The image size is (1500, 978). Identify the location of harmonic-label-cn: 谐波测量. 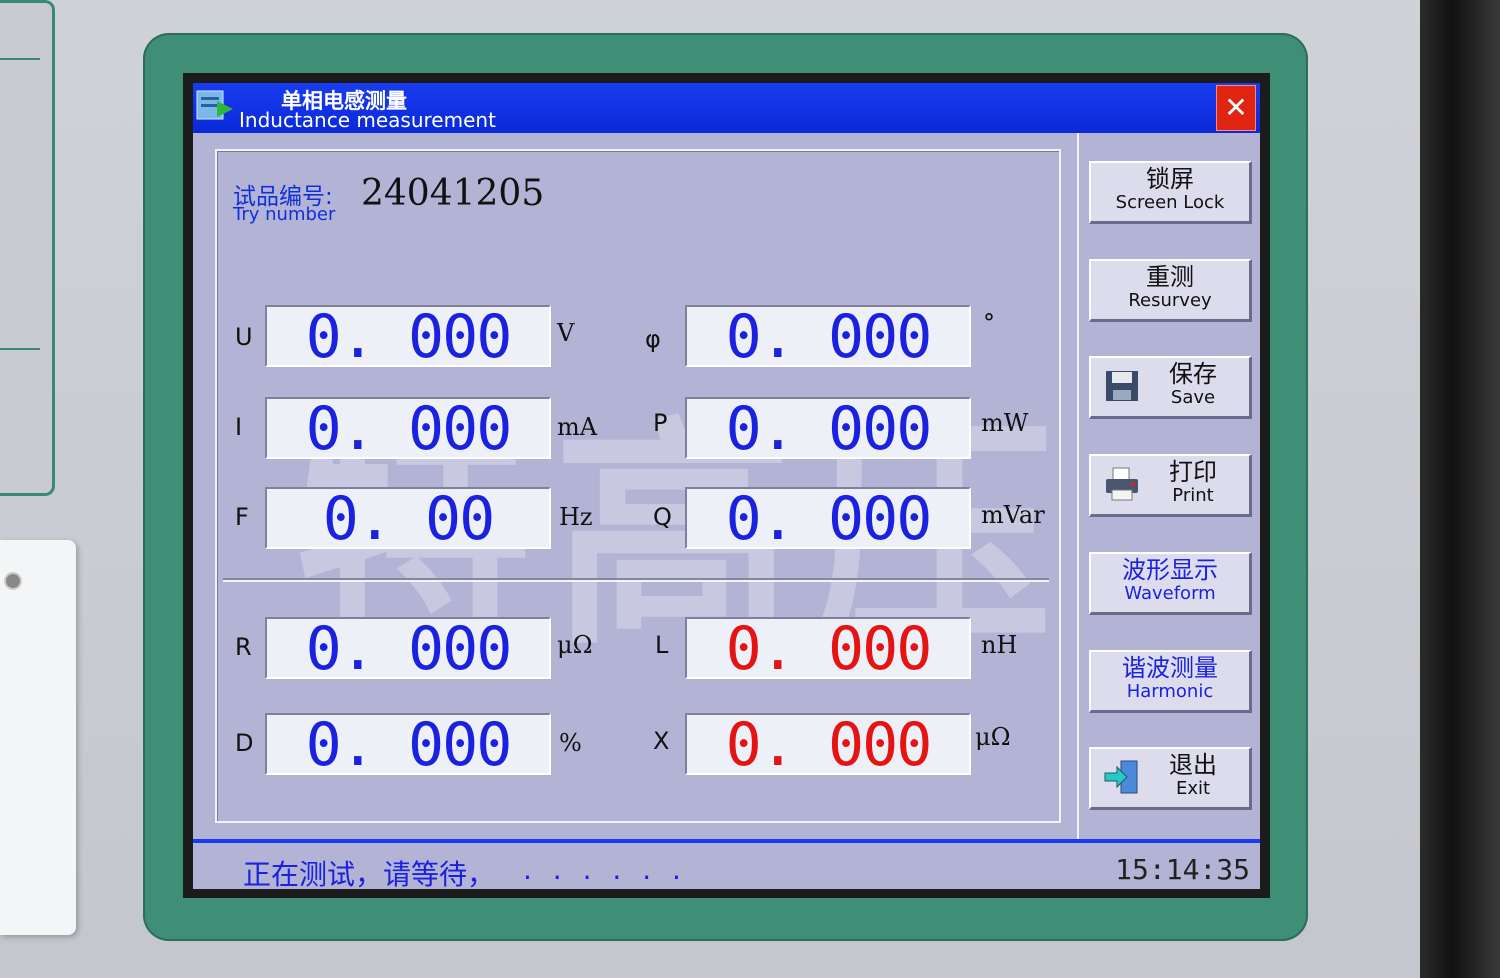
(1170, 668).